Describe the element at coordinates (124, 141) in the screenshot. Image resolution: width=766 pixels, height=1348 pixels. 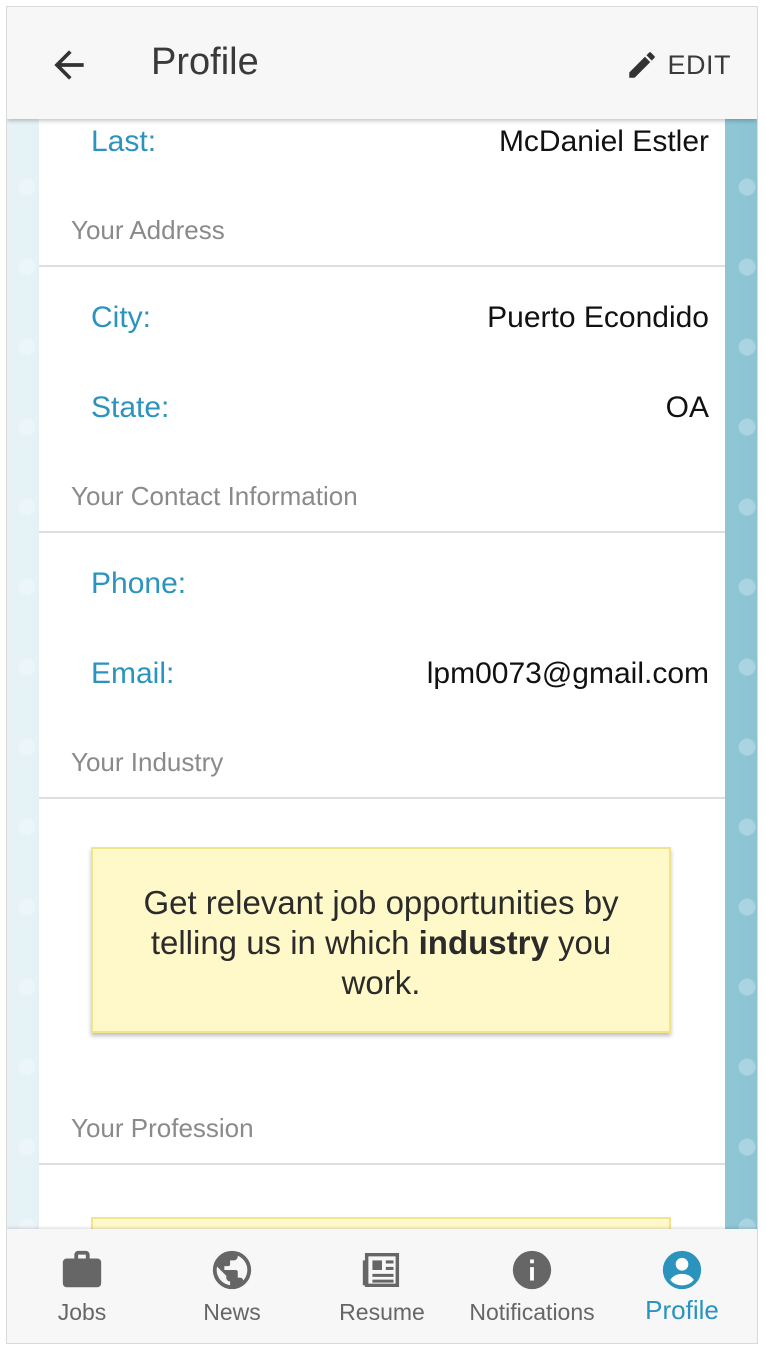
I see `last-name-label: Last:` at that location.